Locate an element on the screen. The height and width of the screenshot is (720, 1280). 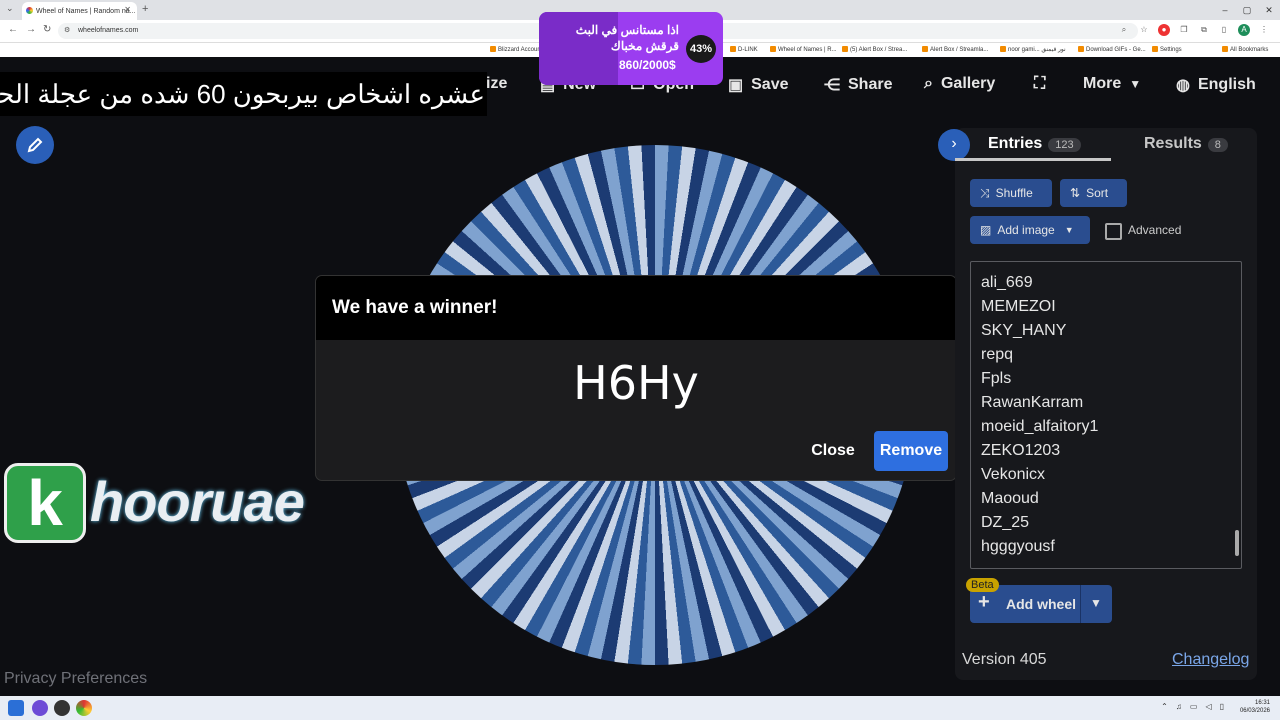
language-button: ◍ English is located at coordinates (1216, 85).